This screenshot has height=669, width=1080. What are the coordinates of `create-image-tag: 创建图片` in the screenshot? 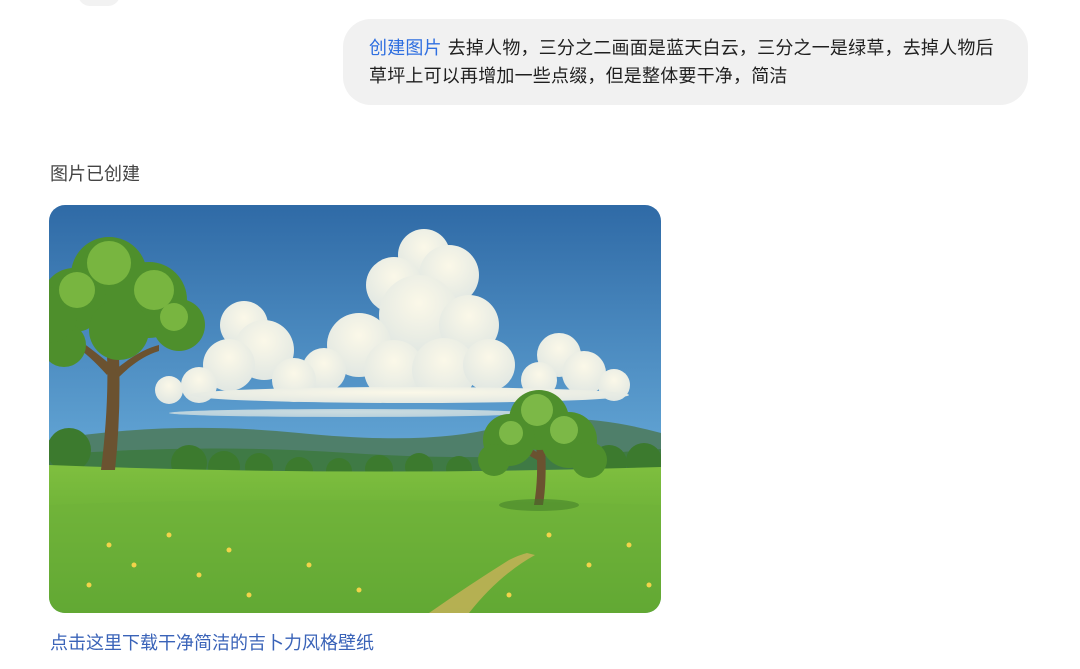 It's located at (405, 48).